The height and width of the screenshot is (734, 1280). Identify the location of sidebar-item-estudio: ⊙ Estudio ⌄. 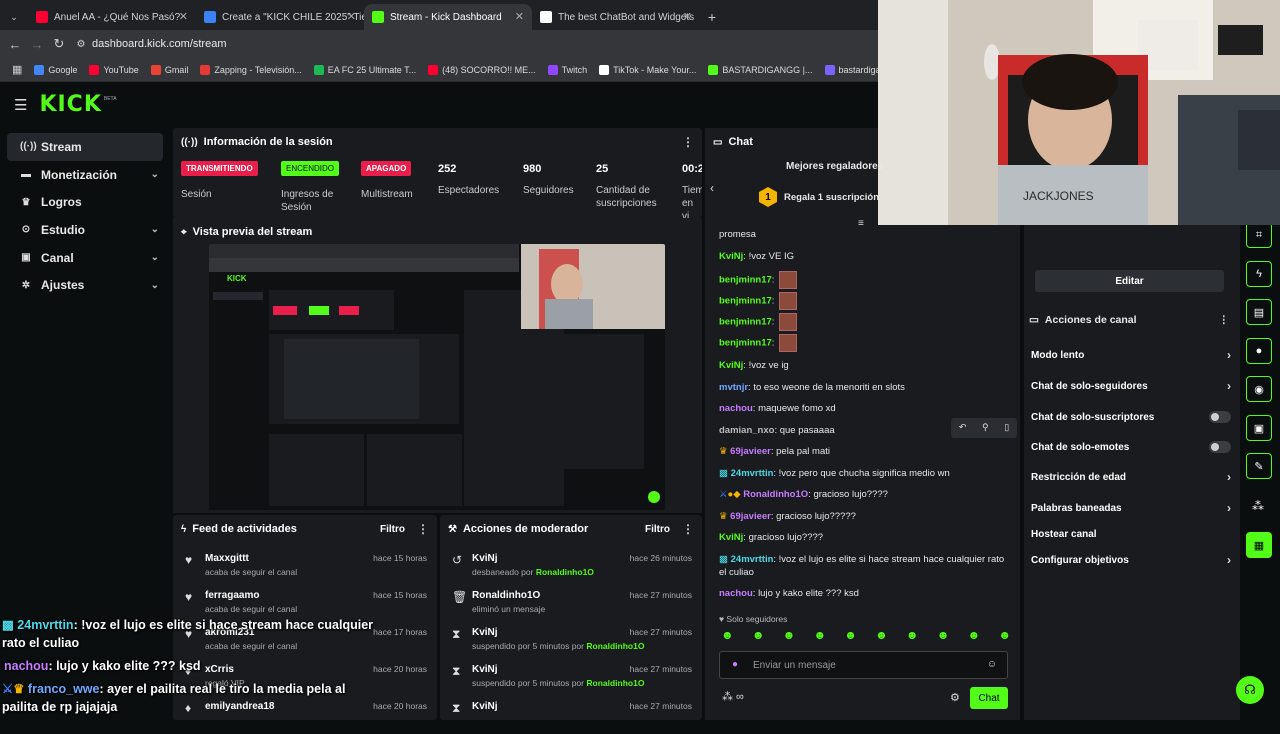
(85, 230).